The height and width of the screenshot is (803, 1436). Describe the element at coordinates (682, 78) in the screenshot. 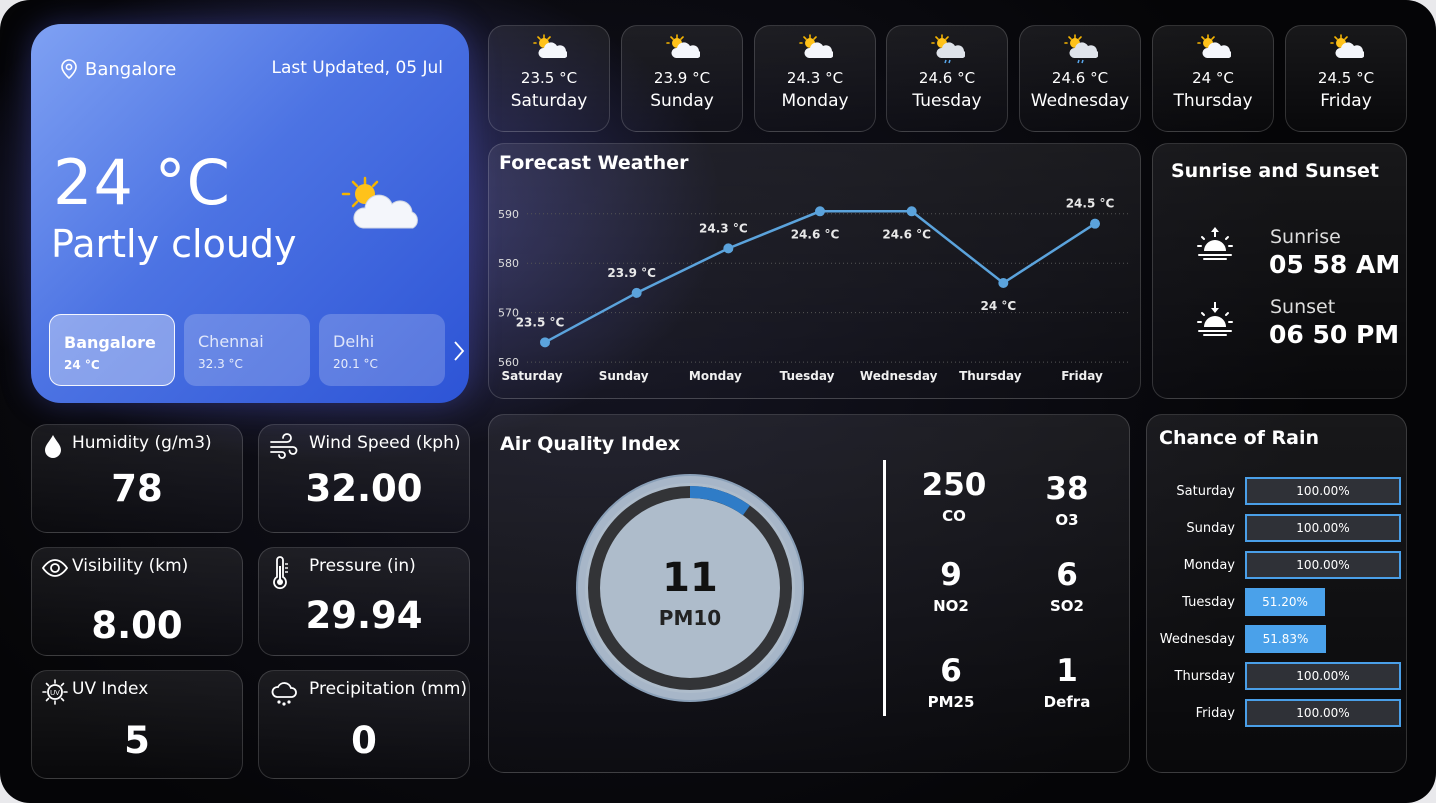

I see `daily-forecast-card: 23.9 °C Sunday` at that location.